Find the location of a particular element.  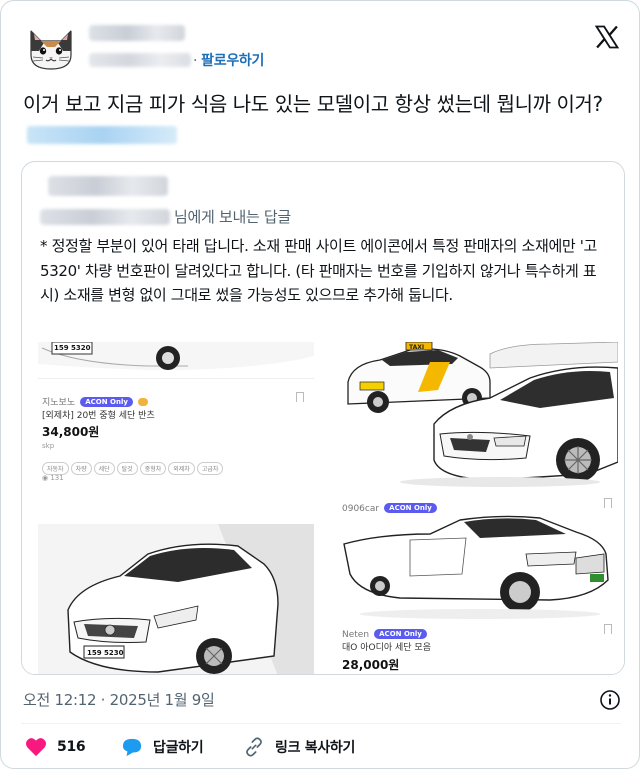

info-icon is located at coordinates (610, 700).